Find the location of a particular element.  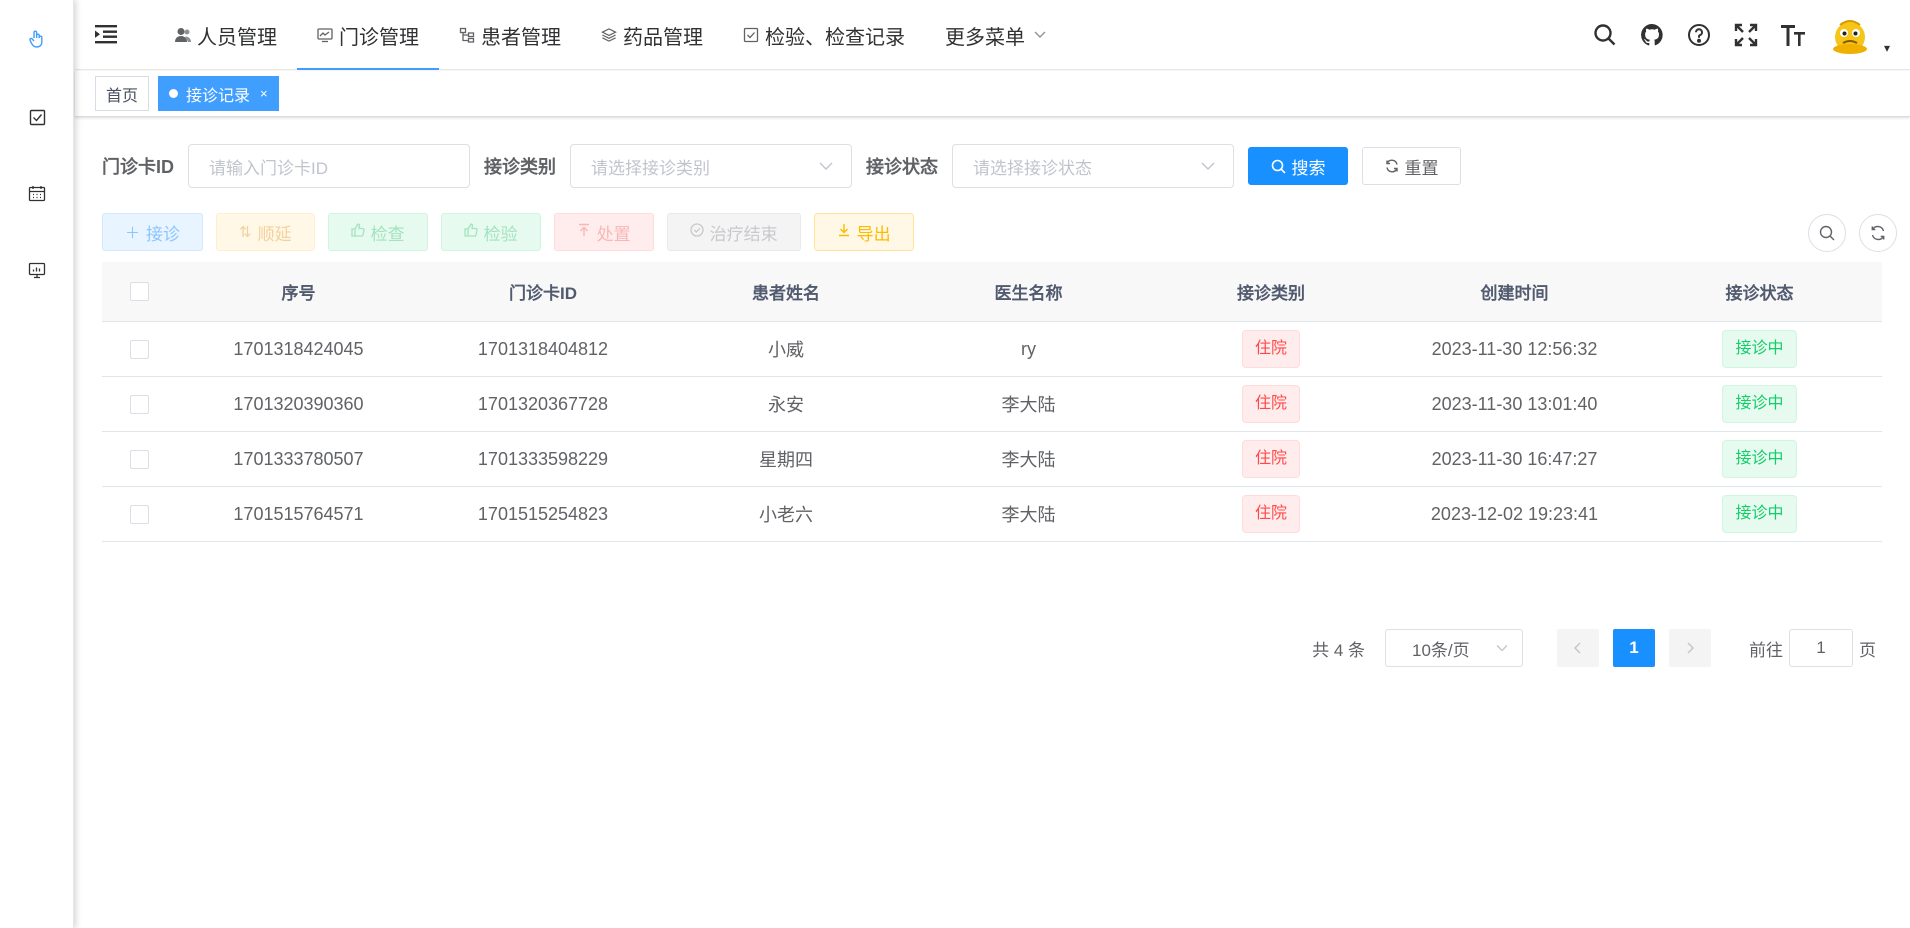

refresh-icon is located at coordinates (1392, 166).